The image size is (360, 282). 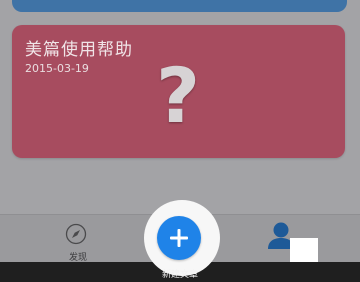 What do you see at coordinates (57, 68) in the screenshot?
I see `article-date: 2015-03-19` at bounding box center [57, 68].